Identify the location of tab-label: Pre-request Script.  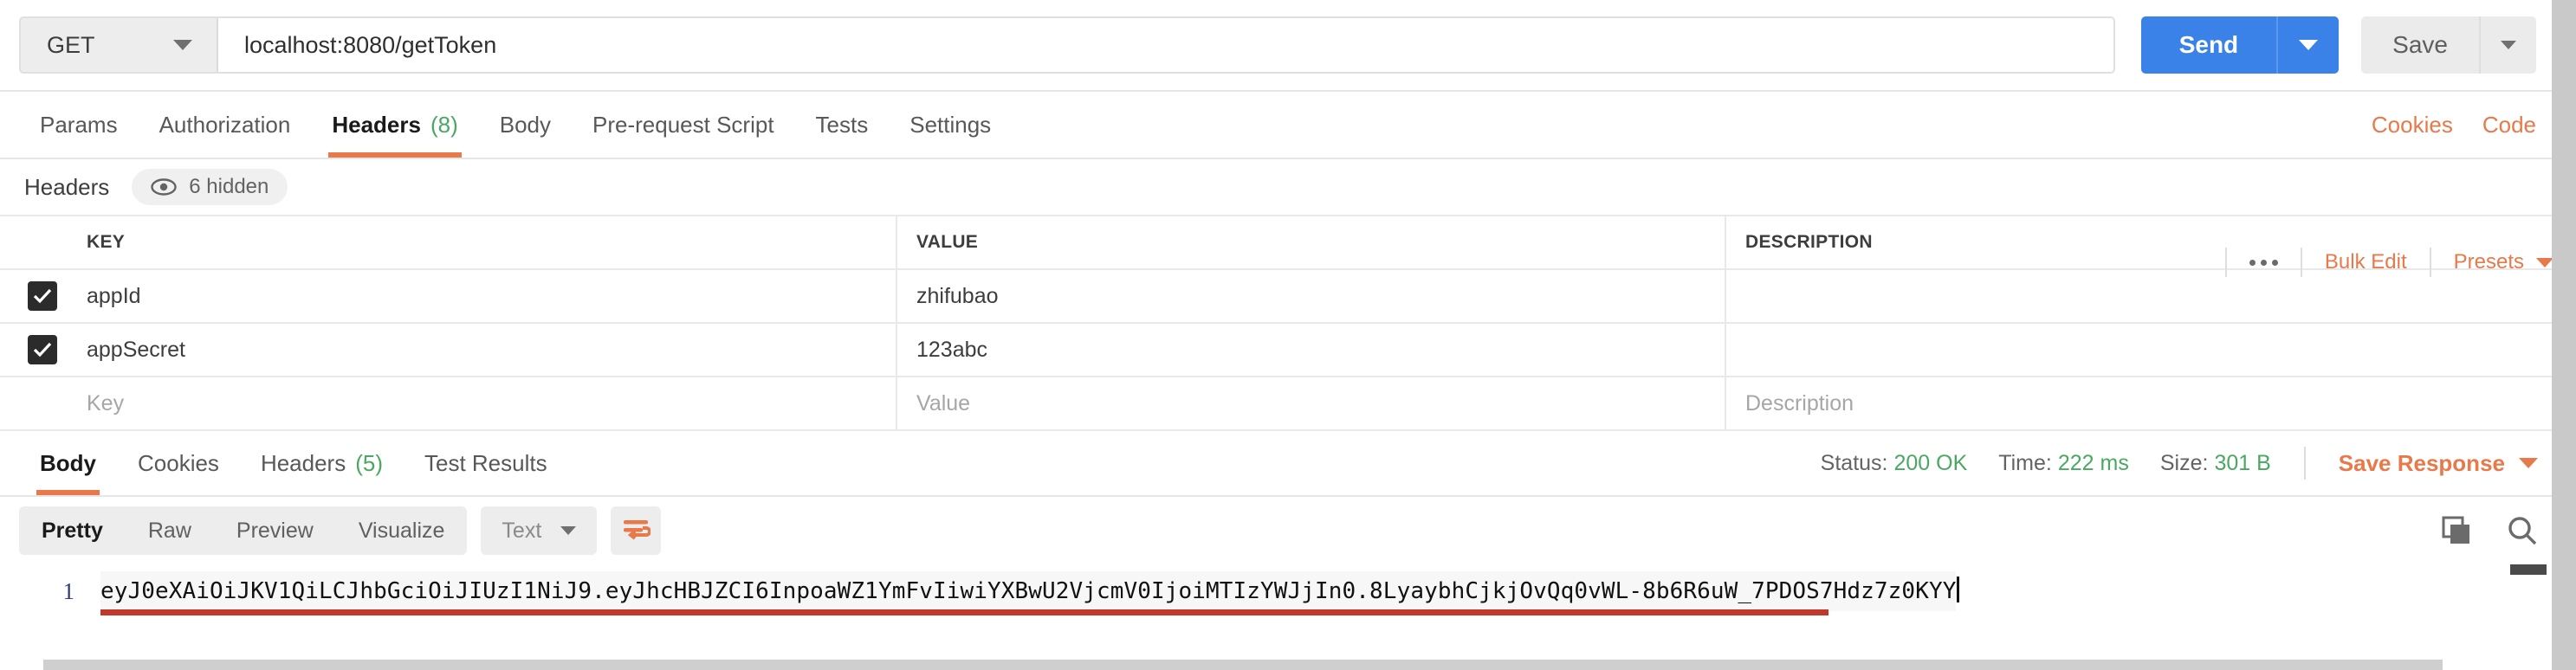
(683, 125).